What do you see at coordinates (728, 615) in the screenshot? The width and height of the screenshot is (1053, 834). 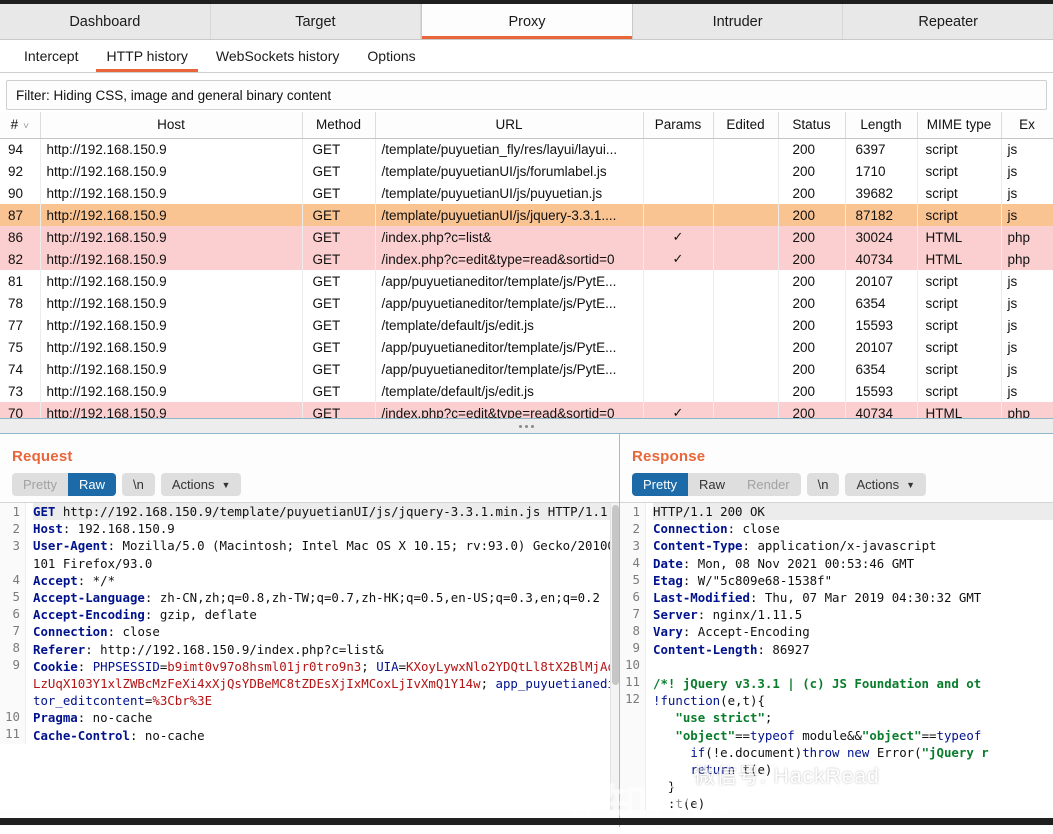 I see `code-line: Server: nginx/1.11.5` at bounding box center [728, 615].